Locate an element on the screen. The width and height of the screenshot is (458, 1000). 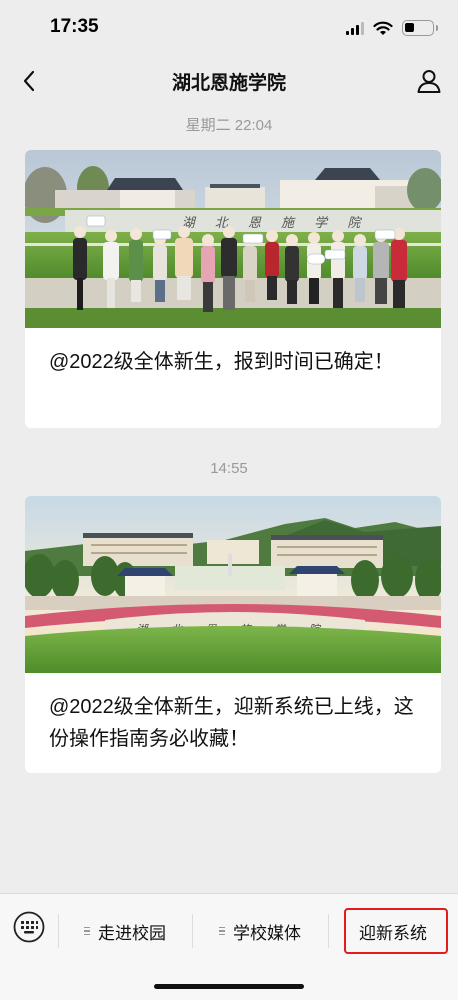
wifi-icon is located at coordinates (383, 28).